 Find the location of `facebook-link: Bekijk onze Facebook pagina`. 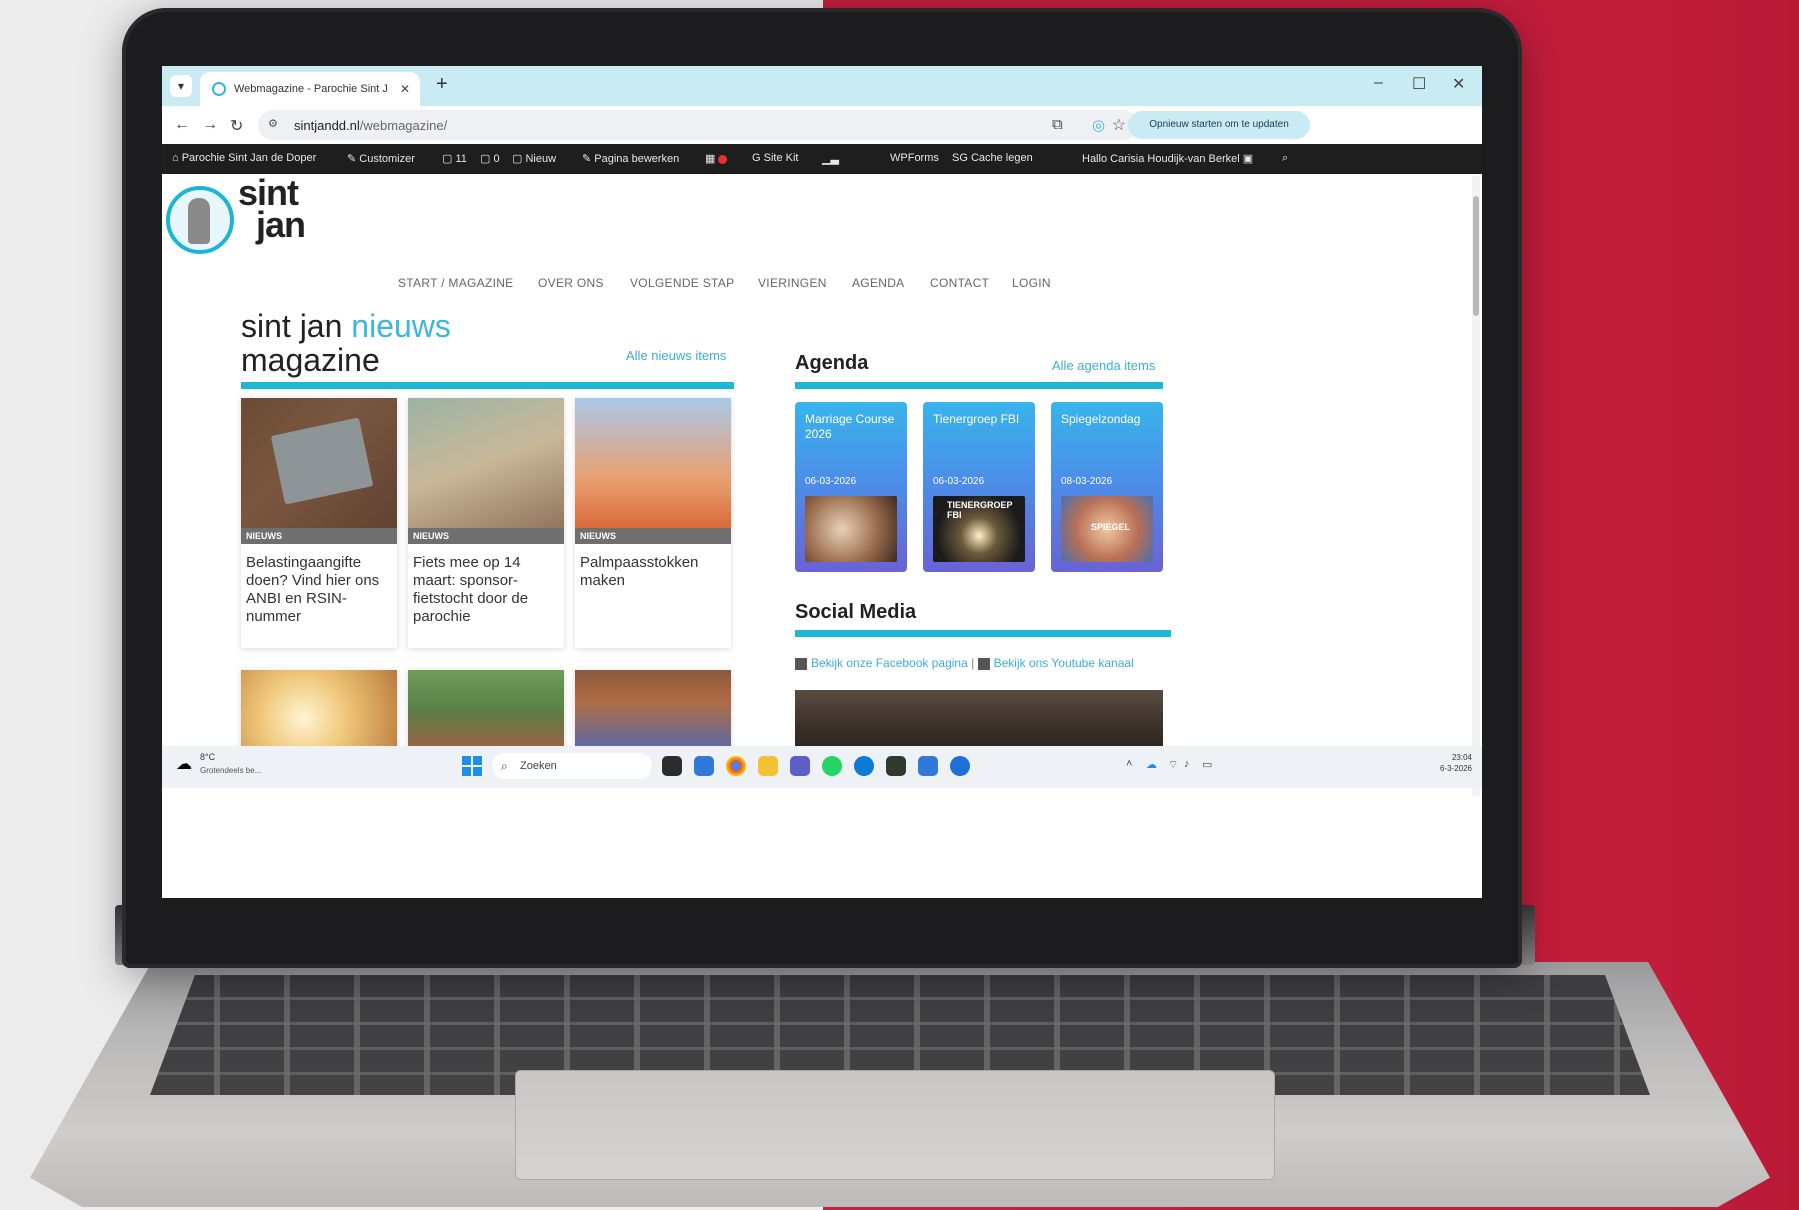

facebook-link: Bekijk onze Facebook pagina is located at coordinates (889, 663).